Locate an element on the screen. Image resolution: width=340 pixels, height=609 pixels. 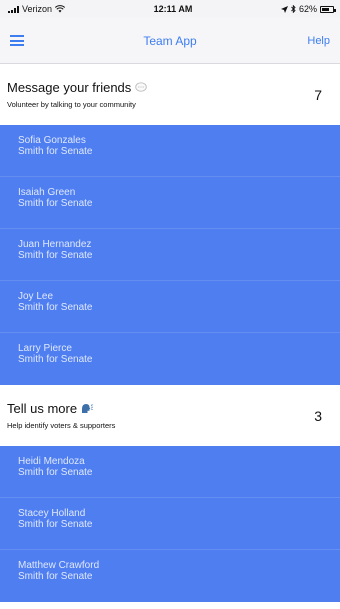
contact-name: Isaiah Green is located at coordinates (47, 192).